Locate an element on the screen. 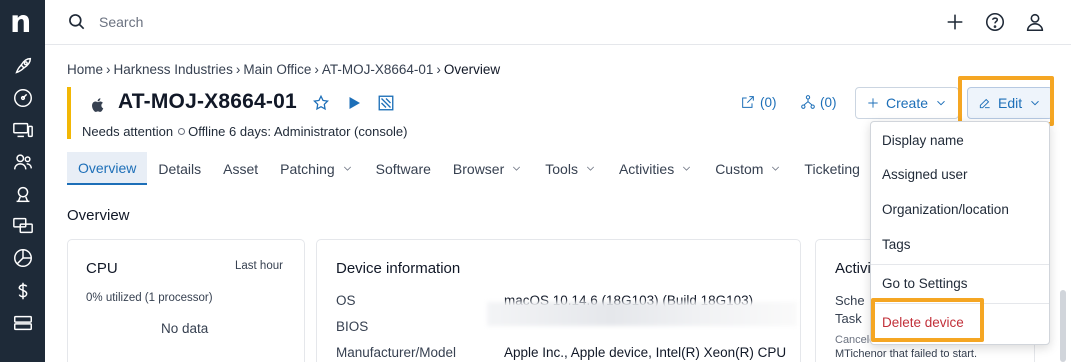 The image size is (1071, 362). cpu-empty: No data is located at coordinates (185, 328).